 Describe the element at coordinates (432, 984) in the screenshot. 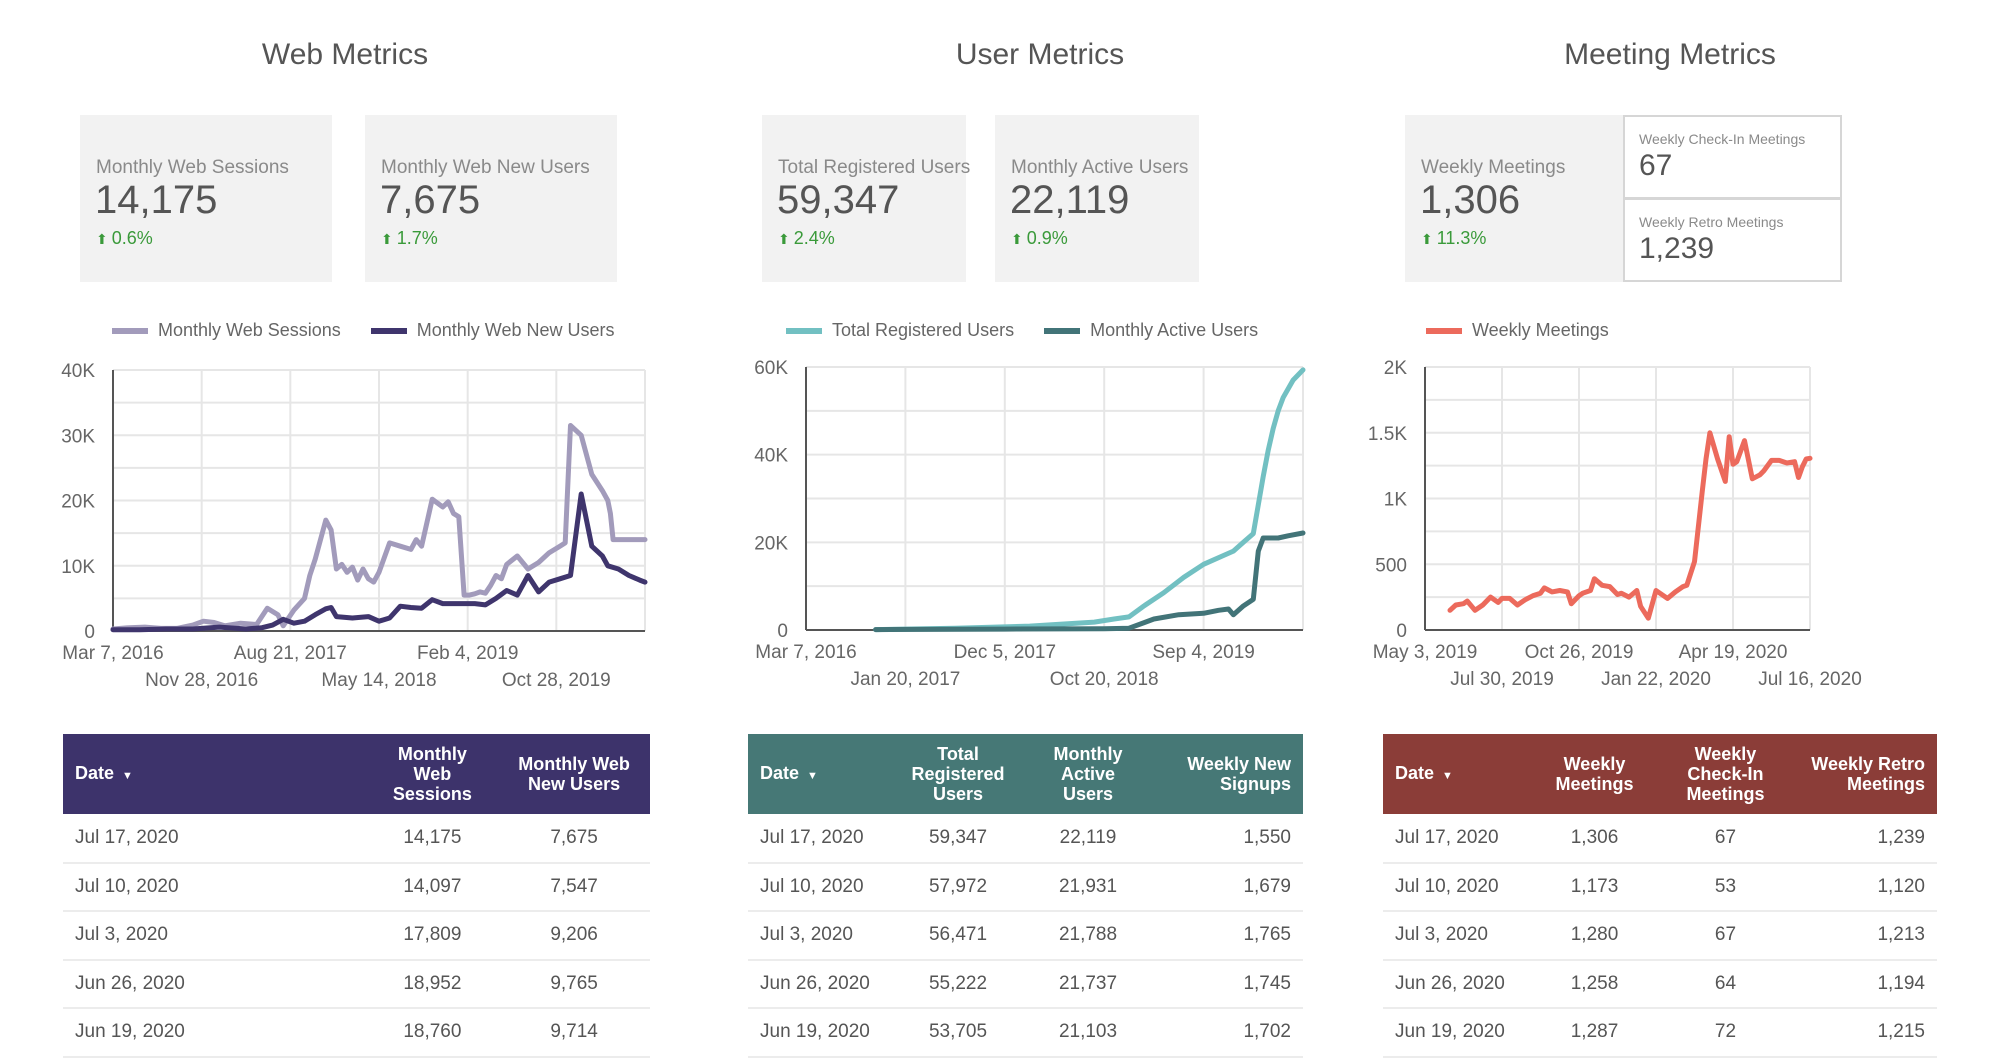

I see `table-cell-value: 18,952` at that location.